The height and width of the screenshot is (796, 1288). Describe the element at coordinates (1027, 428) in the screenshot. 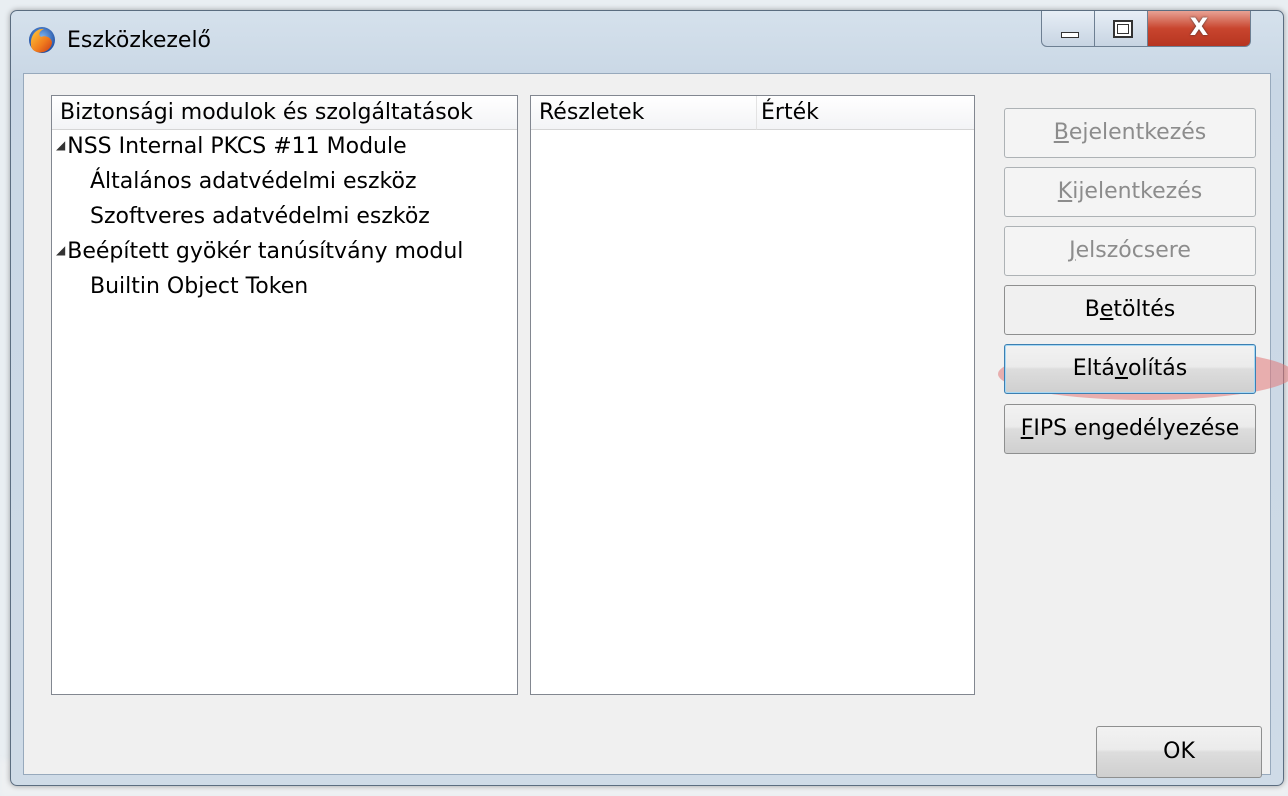

I see `accesskey: F` at that location.